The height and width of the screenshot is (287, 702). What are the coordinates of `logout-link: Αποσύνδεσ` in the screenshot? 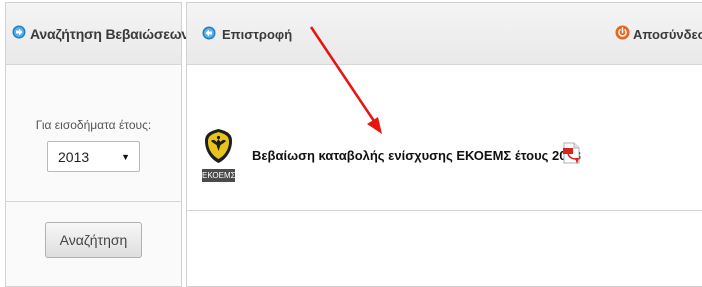 It's located at (658, 34).